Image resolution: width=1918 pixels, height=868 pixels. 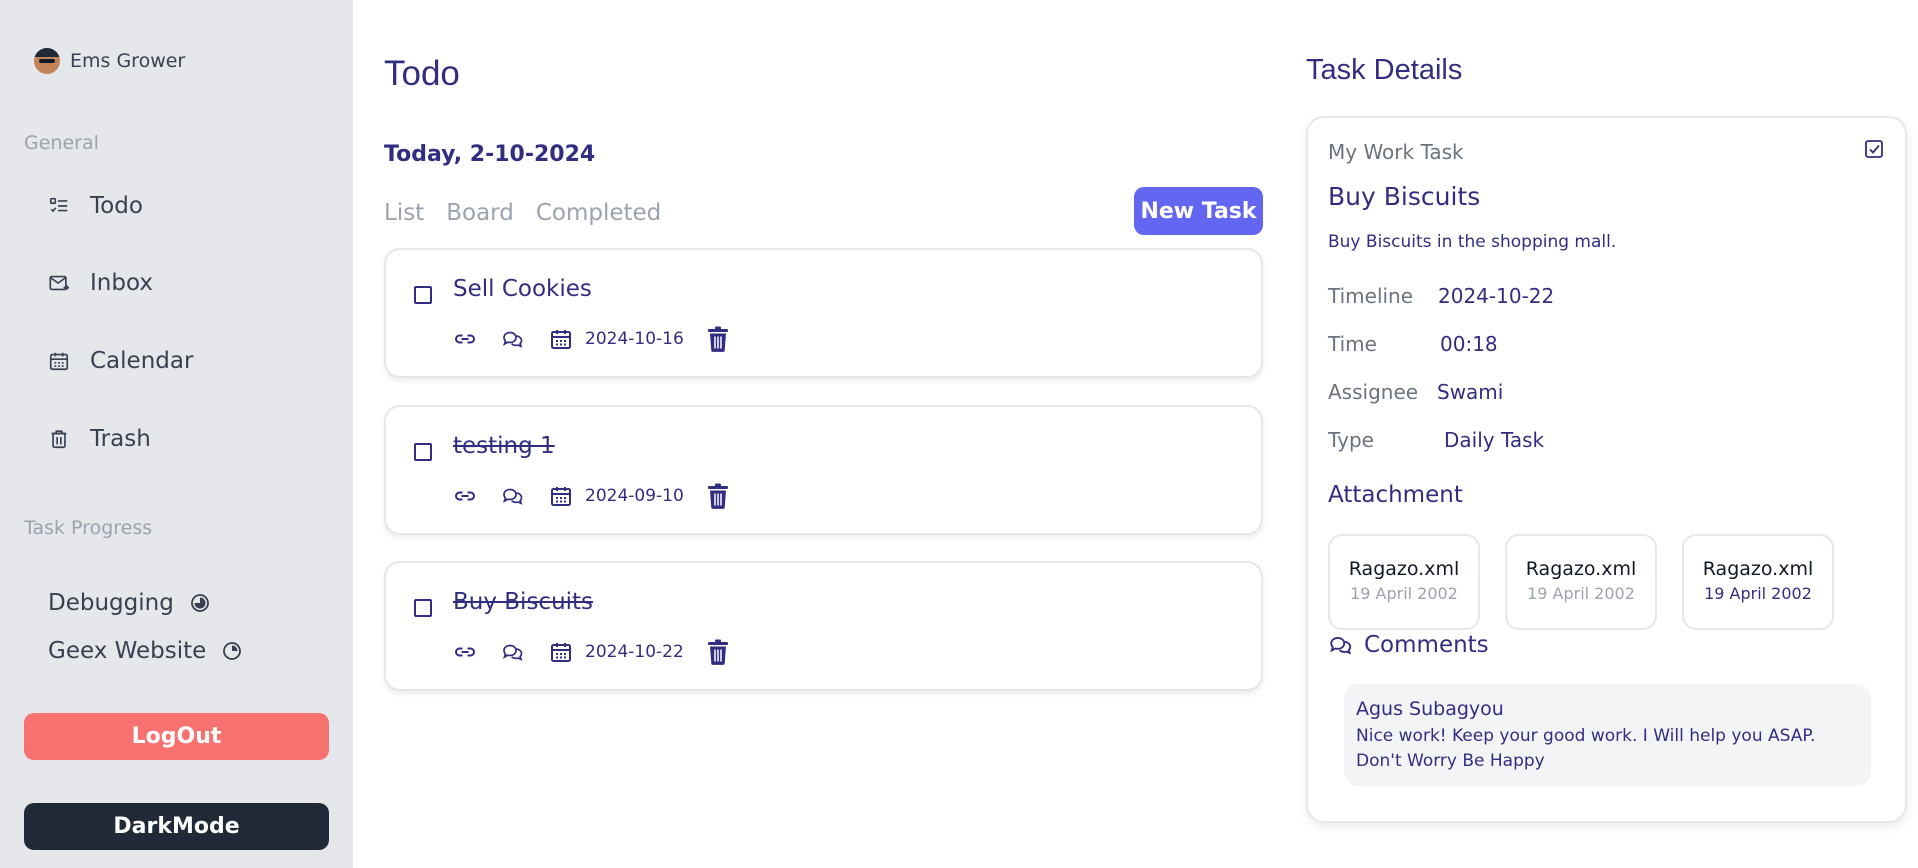 What do you see at coordinates (1472, 242) in the screenshot?
I see `task-description: Buy Biscuits in the shopping mall.` at bounding box center [1472, 242].